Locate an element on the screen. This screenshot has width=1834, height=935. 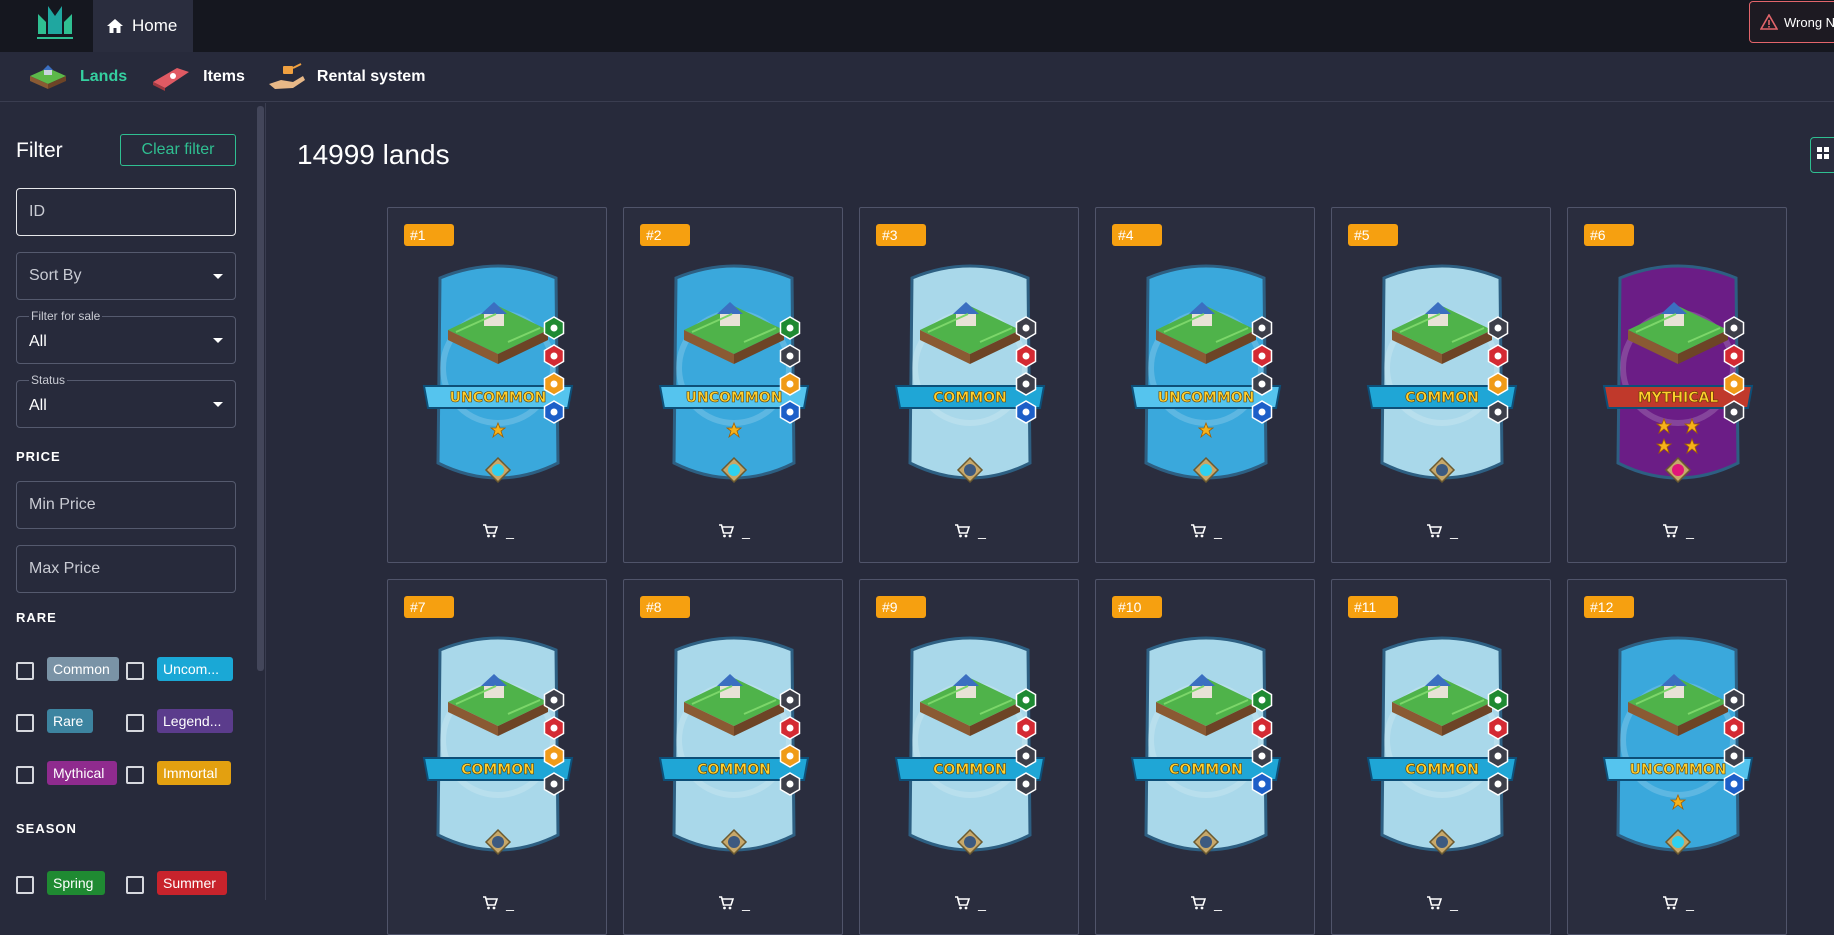
sort-caret-icon is located at coordinates (218, 276).